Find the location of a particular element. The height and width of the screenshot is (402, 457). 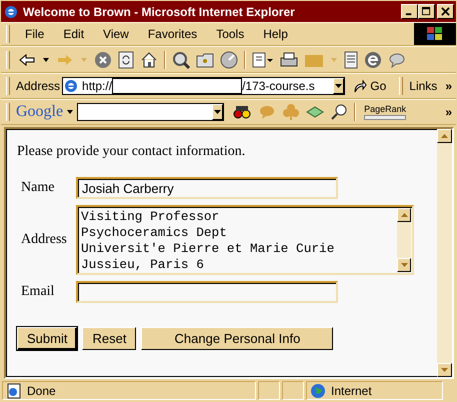

minimize-button is located at coordinates (409, 11).